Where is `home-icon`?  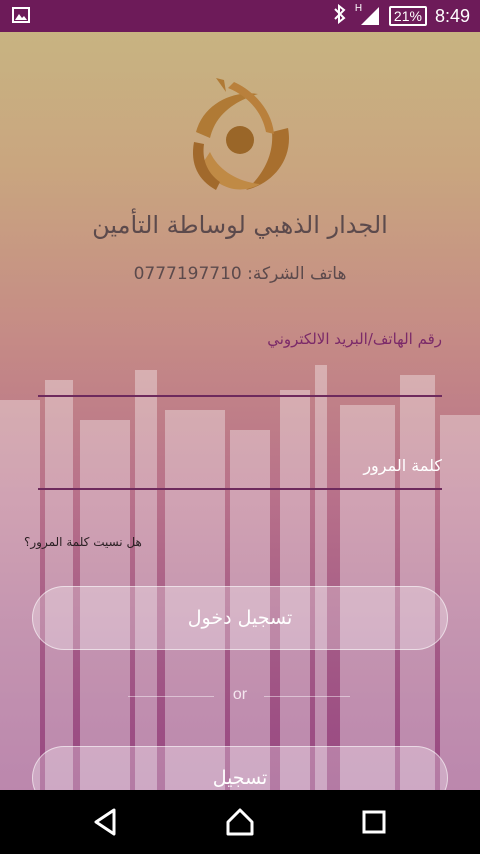
home-icon is located at coordinates (240, 822).